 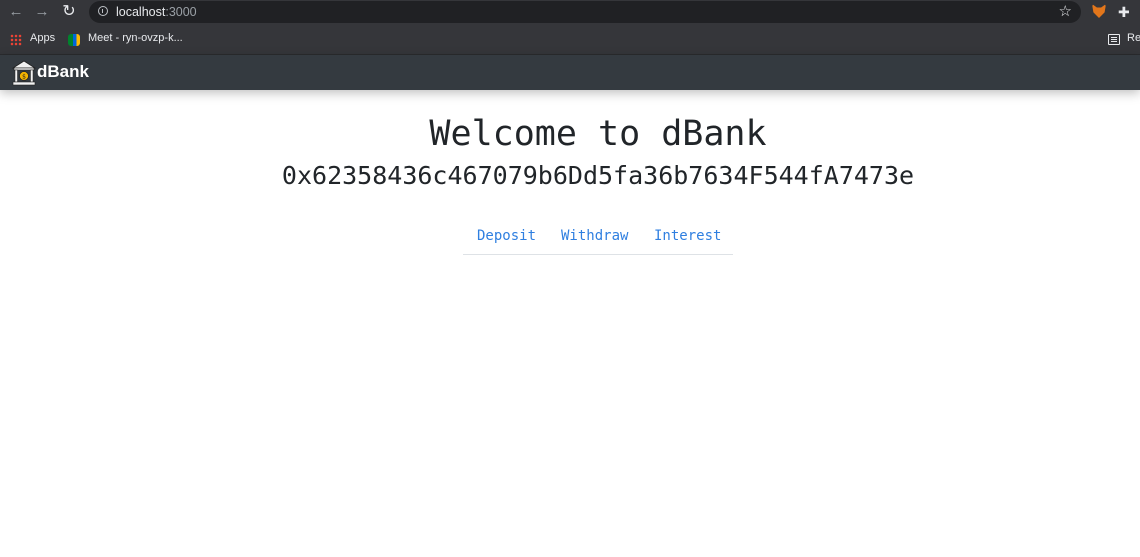 I want to click on tab-deposit: Deposit, so click(x=506, y=236).